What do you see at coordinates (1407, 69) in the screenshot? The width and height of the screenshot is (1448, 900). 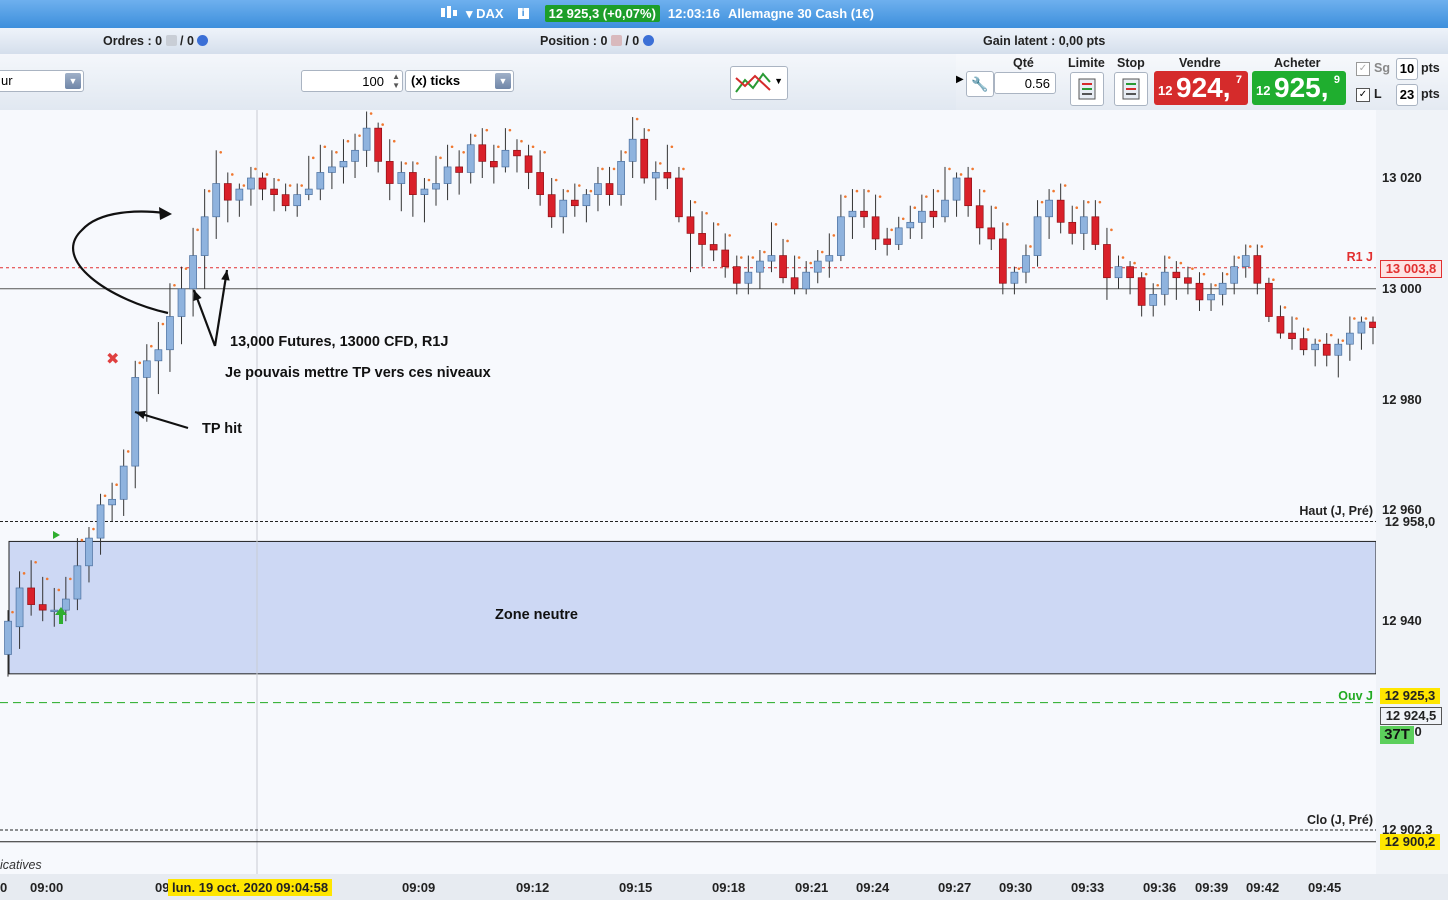 I see `sg-input: 10` at bounding box center [1407, 69].